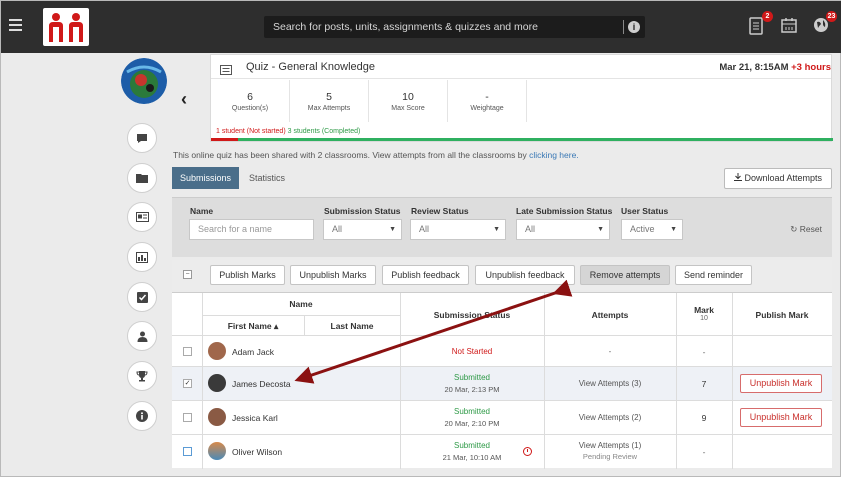 The width and height of the screenshot is (841, 477). I want to click on remove-attempts-button: Remove attempts, so click(625, 275).